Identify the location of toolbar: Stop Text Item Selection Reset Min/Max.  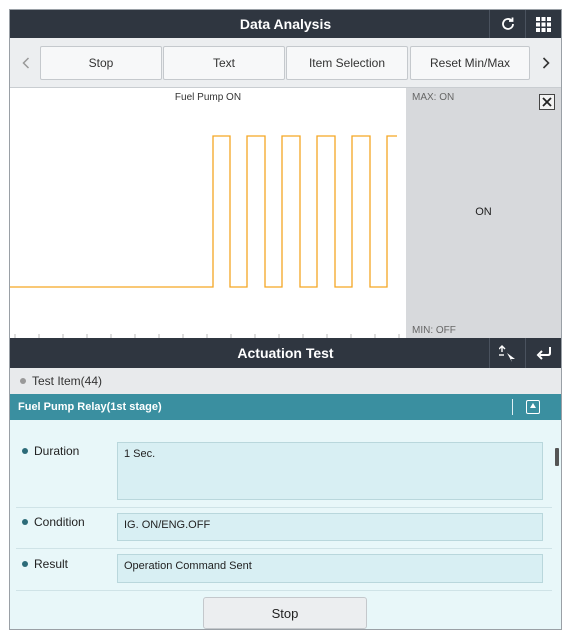
(285, 63).